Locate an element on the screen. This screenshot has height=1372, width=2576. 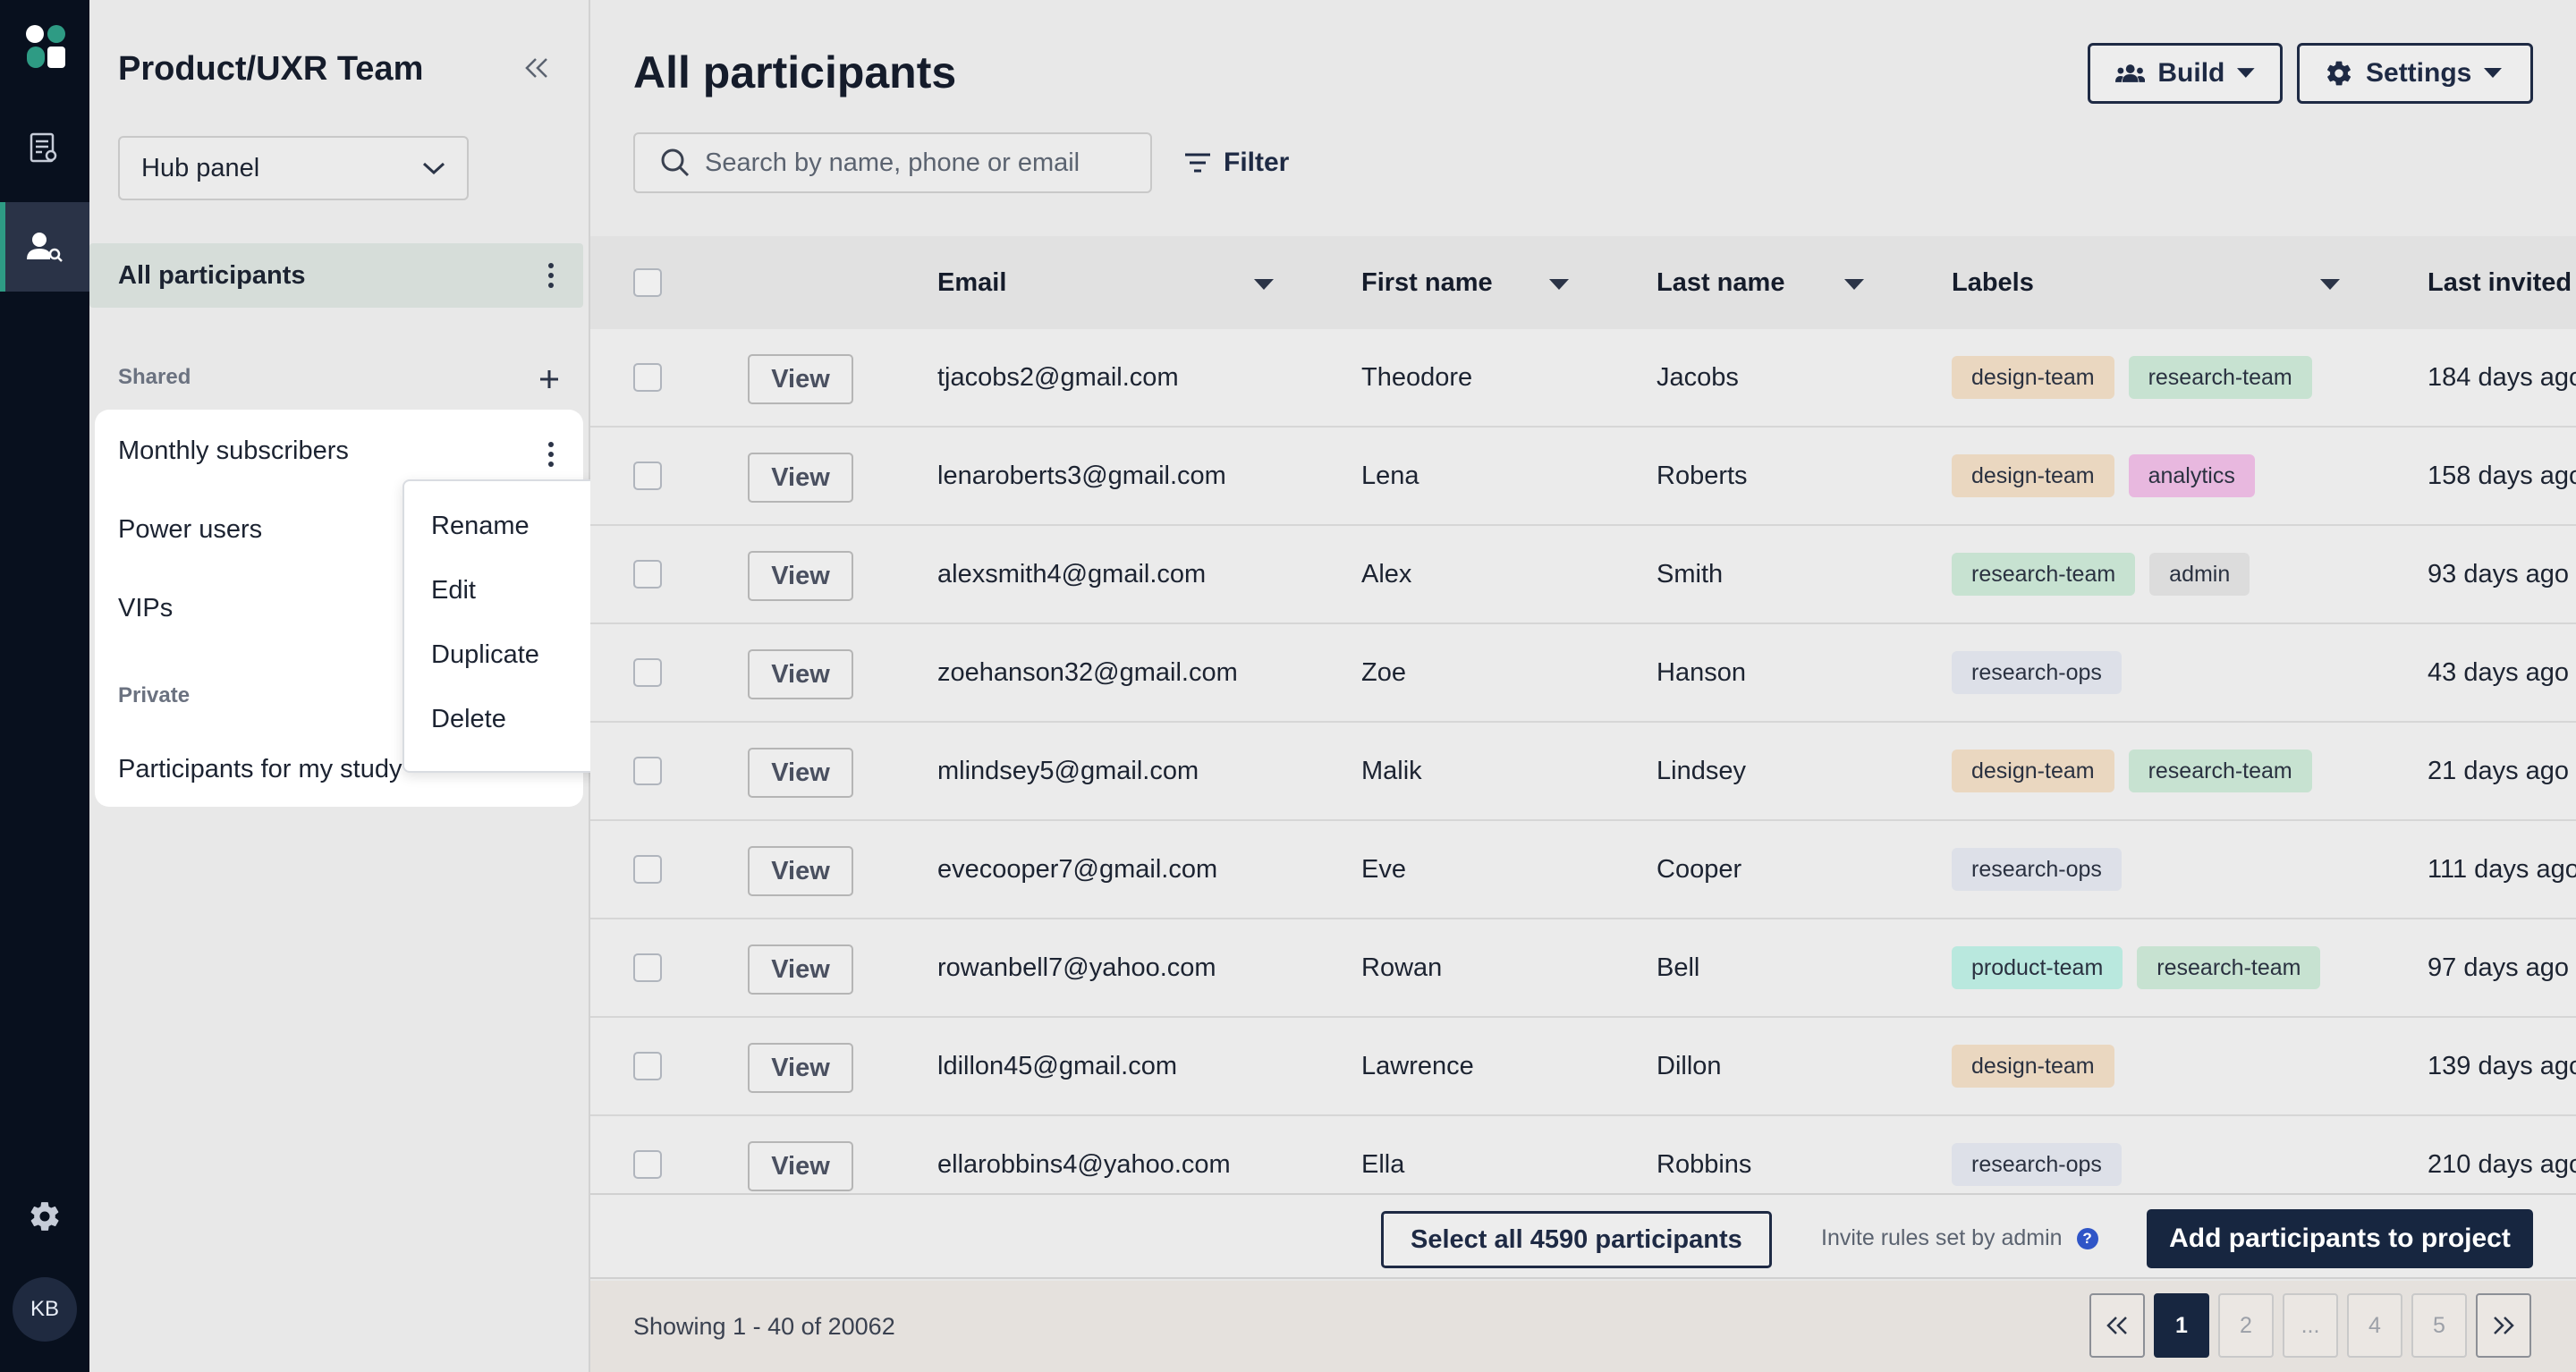
page-1-button: 1 is located at coordinates (2181, 1325).